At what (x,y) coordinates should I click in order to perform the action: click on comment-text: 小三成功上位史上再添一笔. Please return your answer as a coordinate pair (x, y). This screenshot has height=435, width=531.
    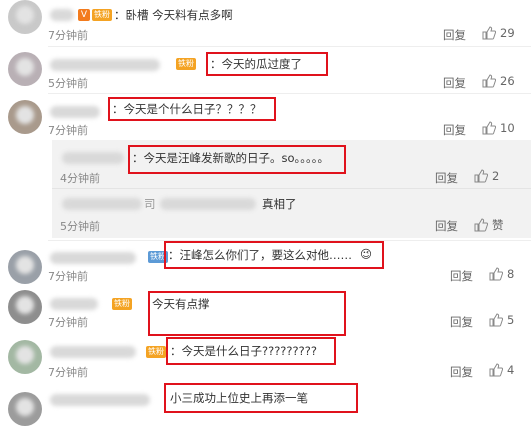
    Looking at the image, I should click on (239, 398).